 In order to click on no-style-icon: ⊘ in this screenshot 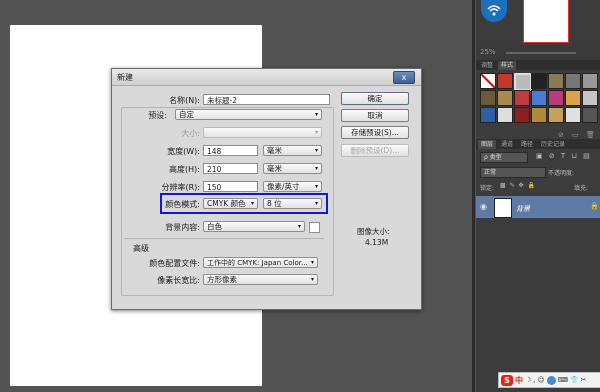, I will do `click(561, 135)`.